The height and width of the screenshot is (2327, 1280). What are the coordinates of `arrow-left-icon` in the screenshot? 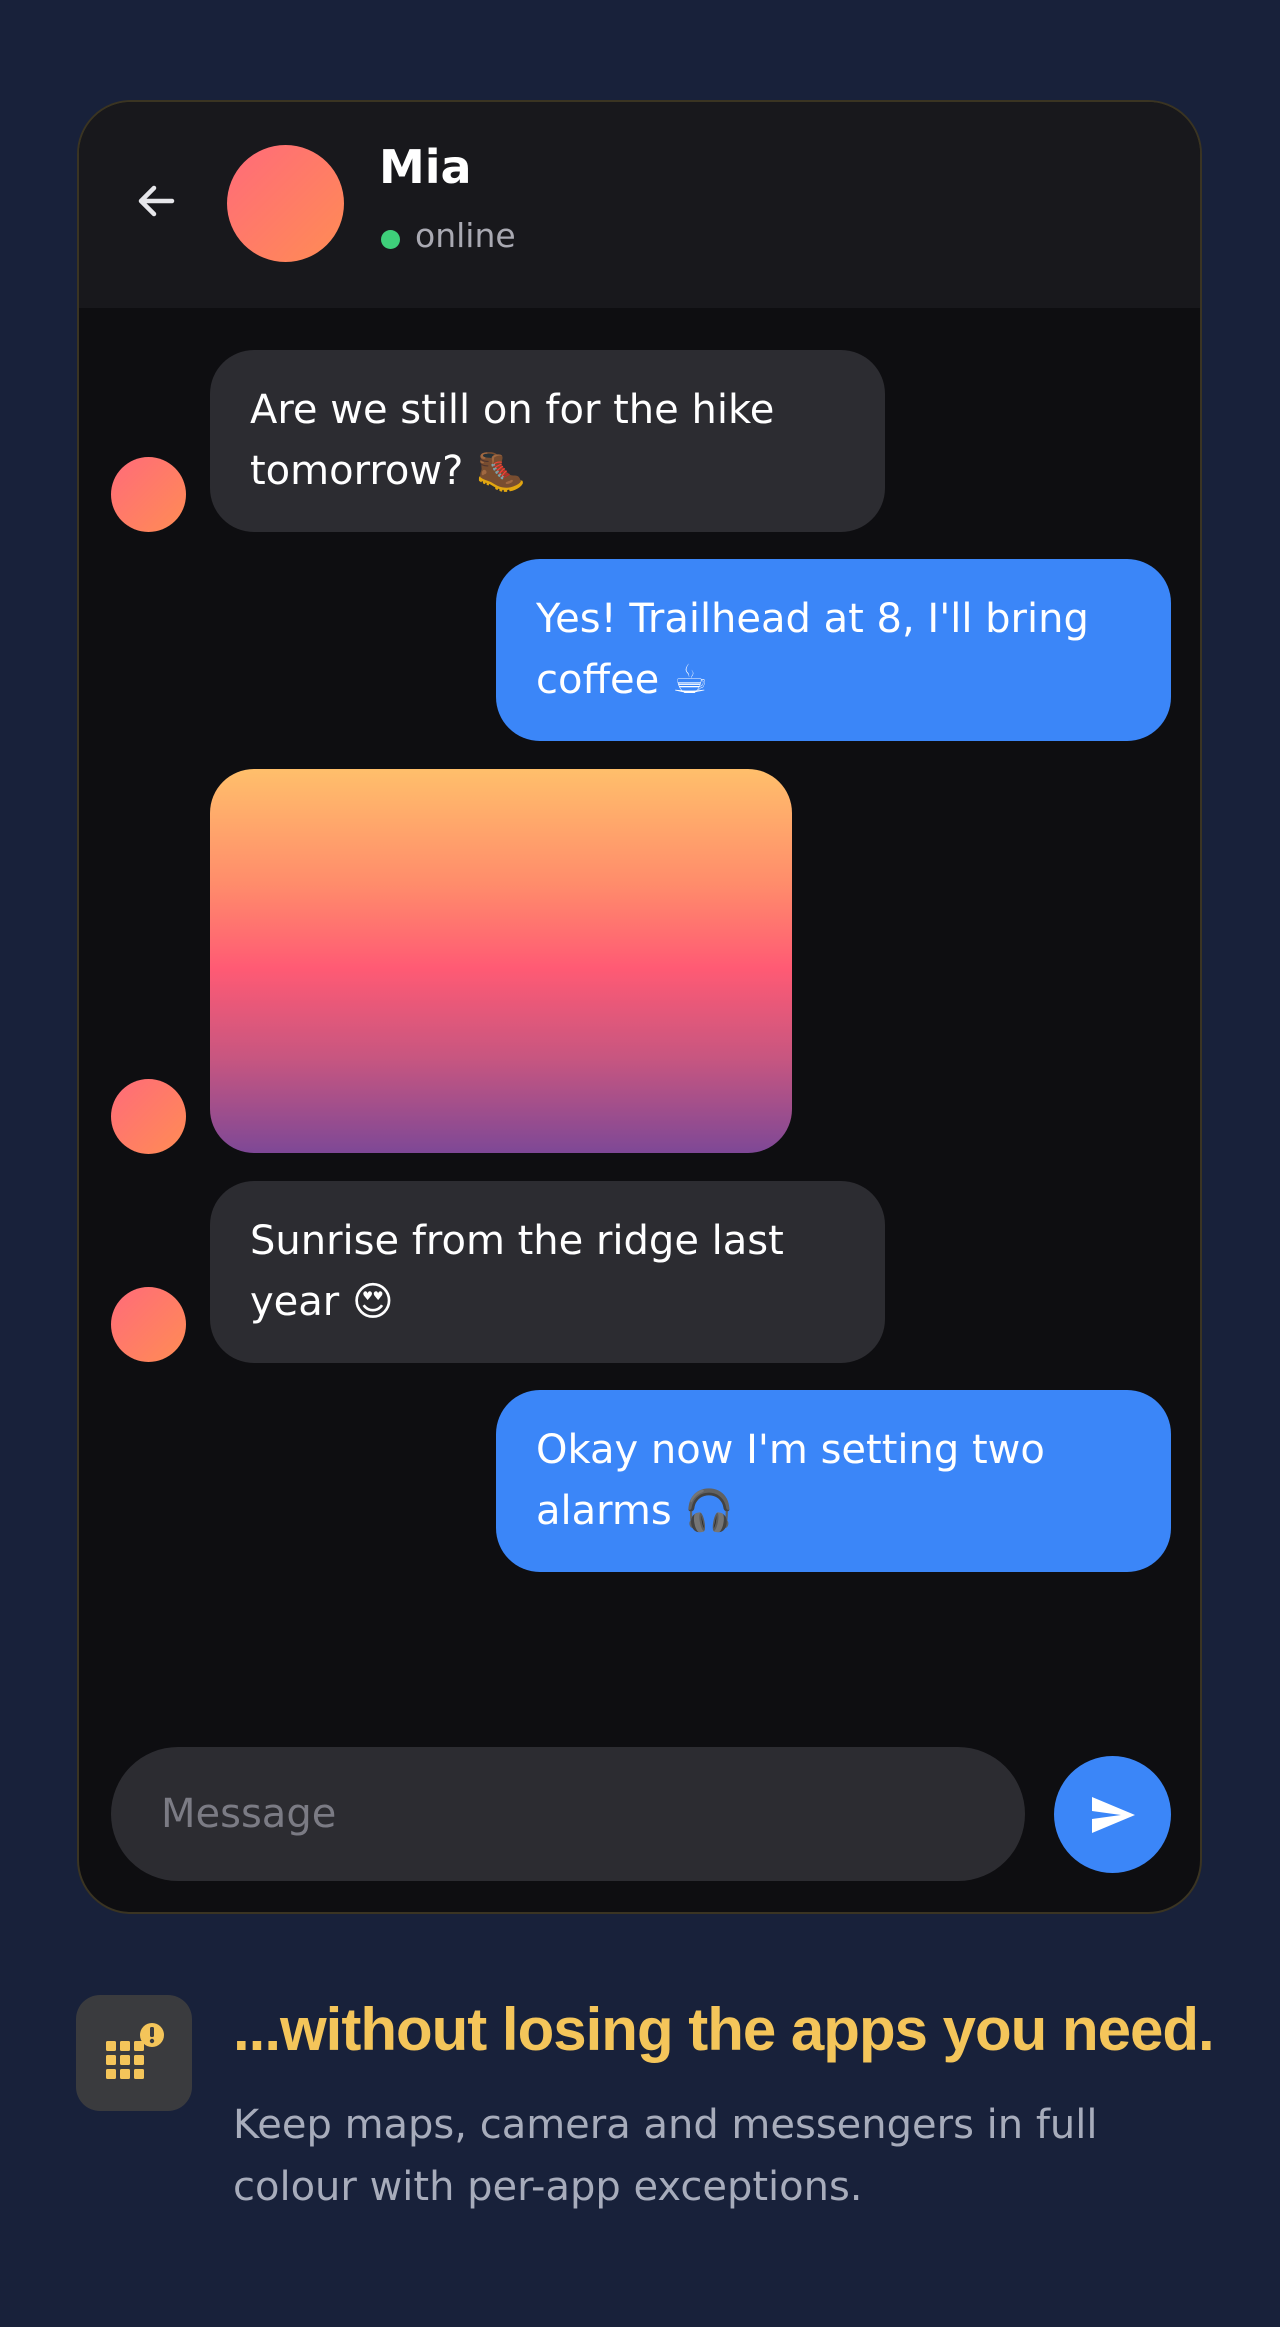 It's located at (156, 201).